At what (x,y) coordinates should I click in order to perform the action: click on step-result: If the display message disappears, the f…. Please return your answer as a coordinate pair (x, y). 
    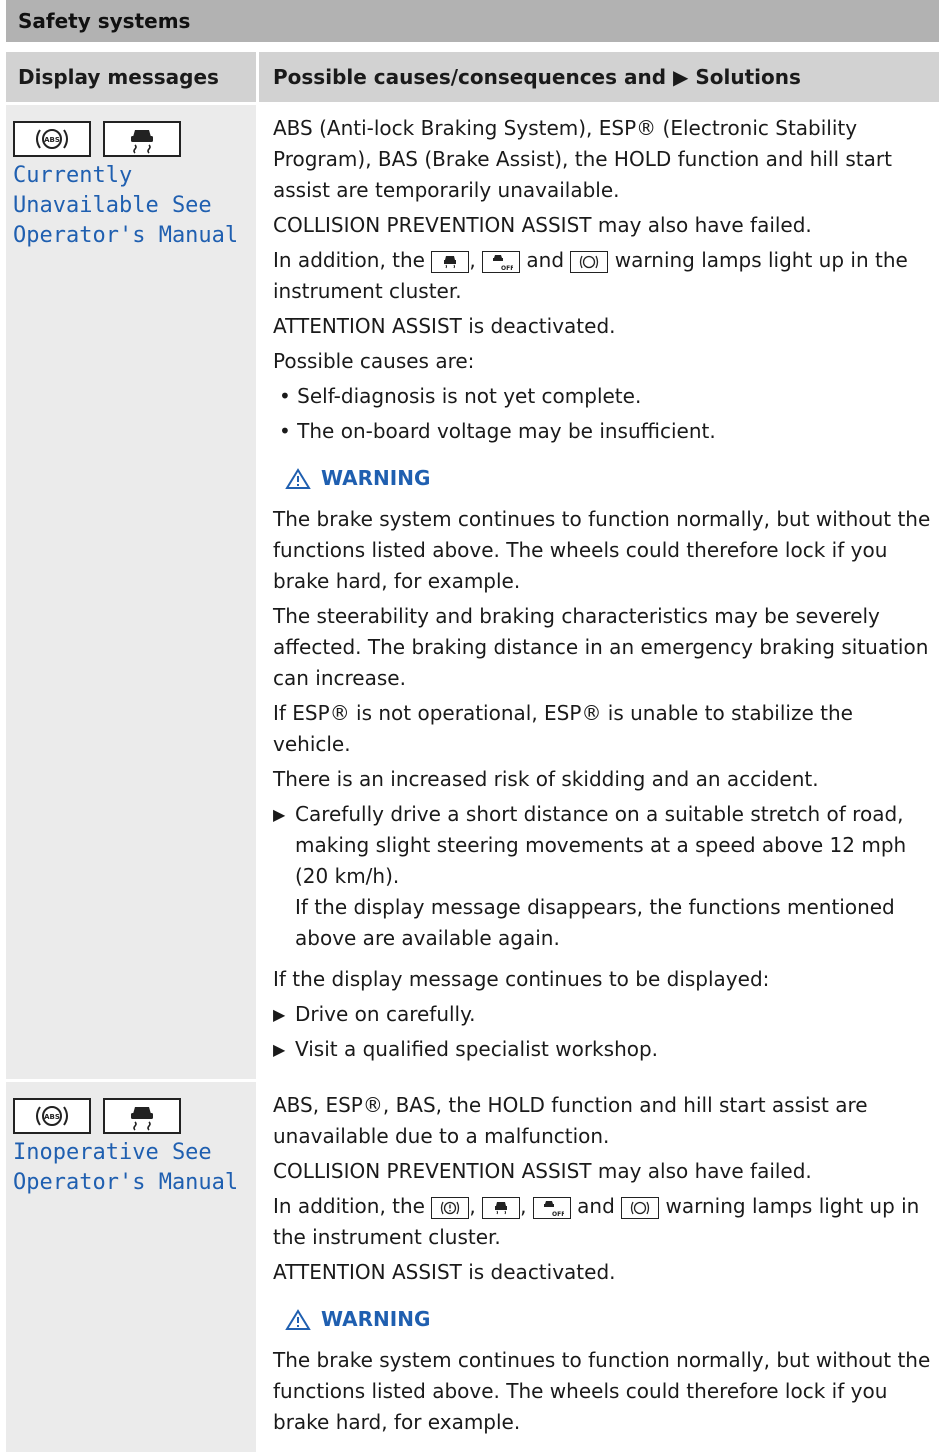
    Looking at the image, I should click on (595, 922).